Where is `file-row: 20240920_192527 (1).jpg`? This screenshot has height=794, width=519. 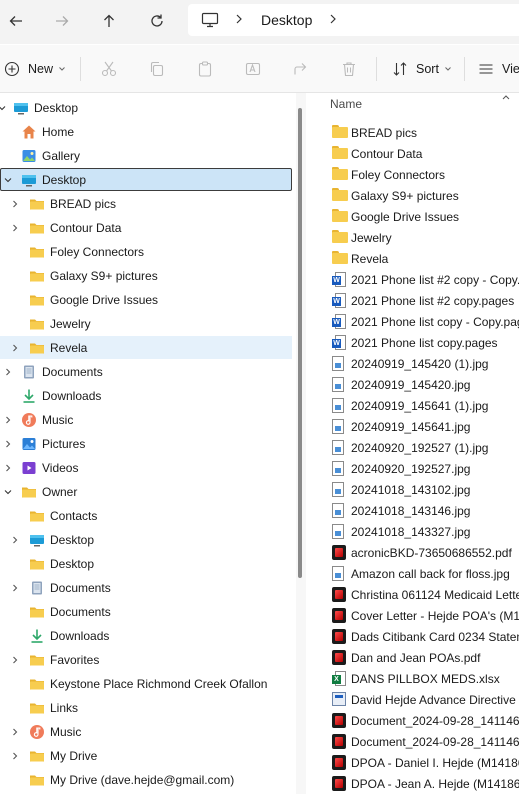
file-row: 20240920_192527 (1).jpg is located at coordinates (412, 447).